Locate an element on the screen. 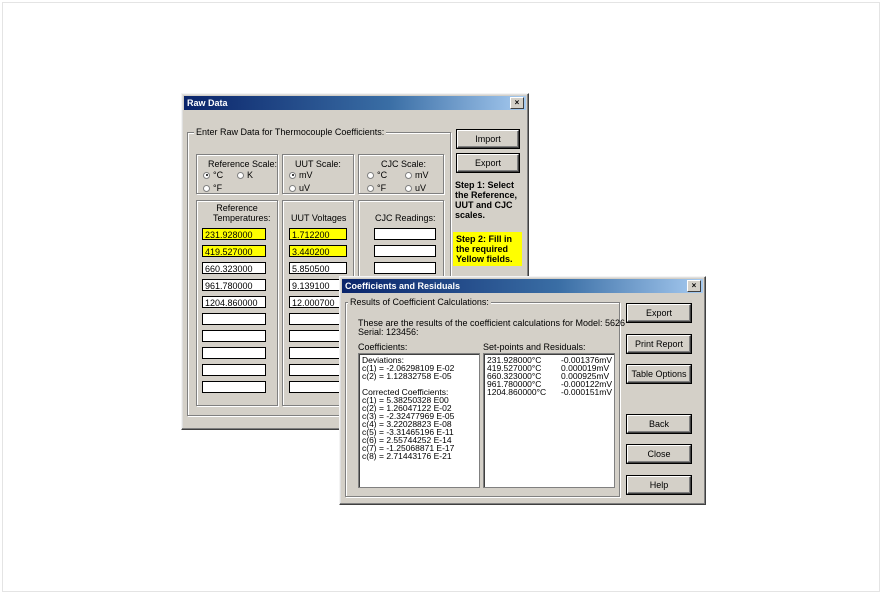 This screenshot has height=594, width=882. reference-temp-field-3: 660.323000 is located at coordinates (234, 268).